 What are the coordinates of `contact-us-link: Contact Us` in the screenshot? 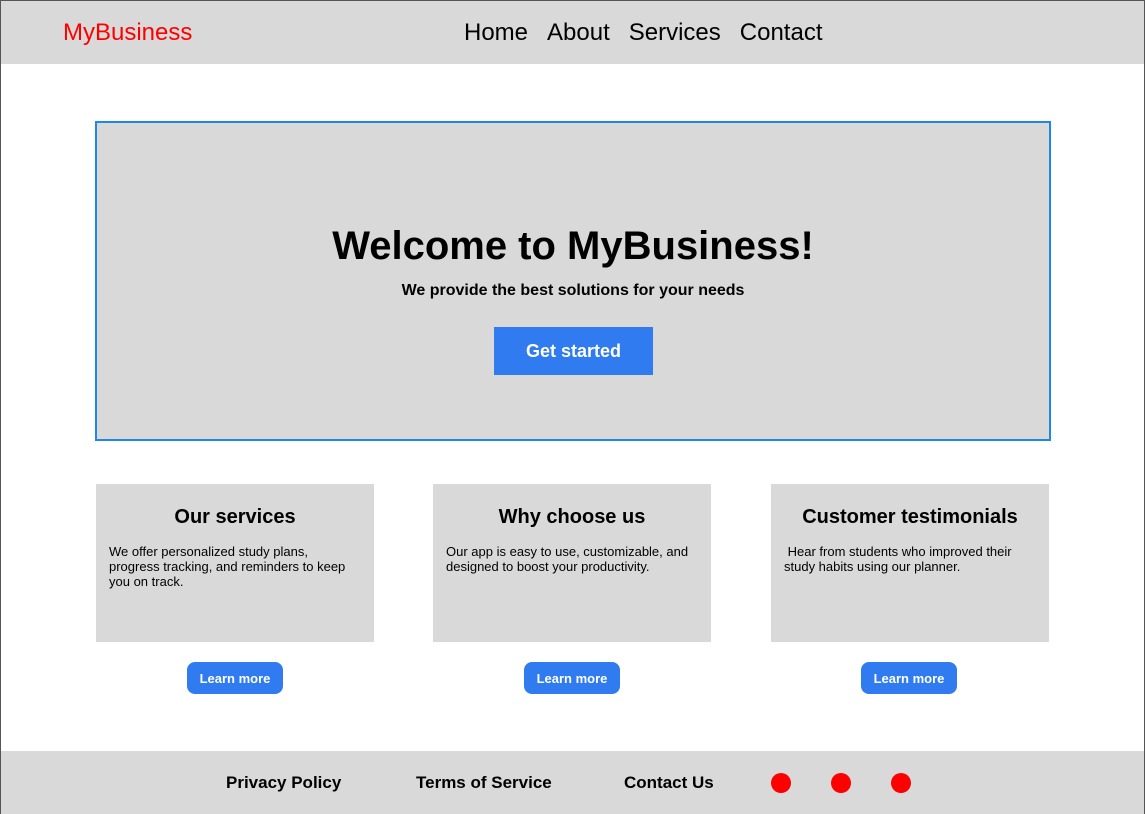 It's located at (669, 783).